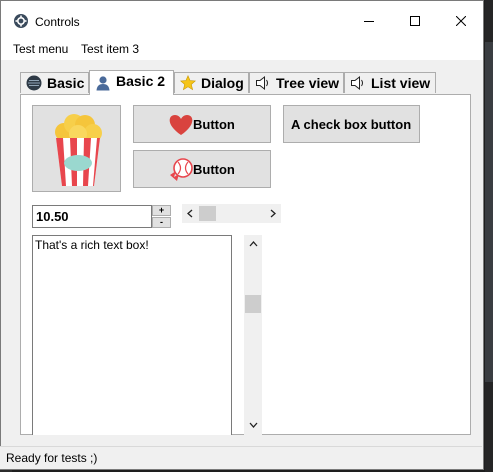  I want to click on number-spinner: + -, so click(161, 216).